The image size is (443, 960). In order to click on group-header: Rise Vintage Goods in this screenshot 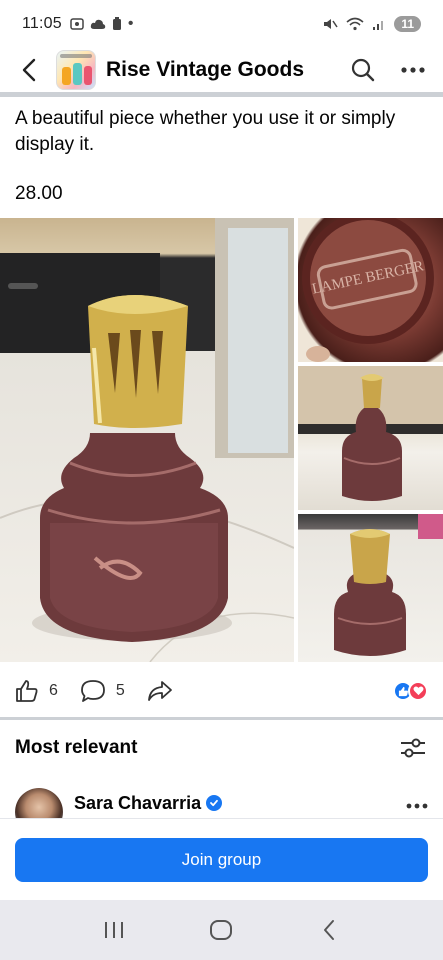, I will do `click(221, 70)`.